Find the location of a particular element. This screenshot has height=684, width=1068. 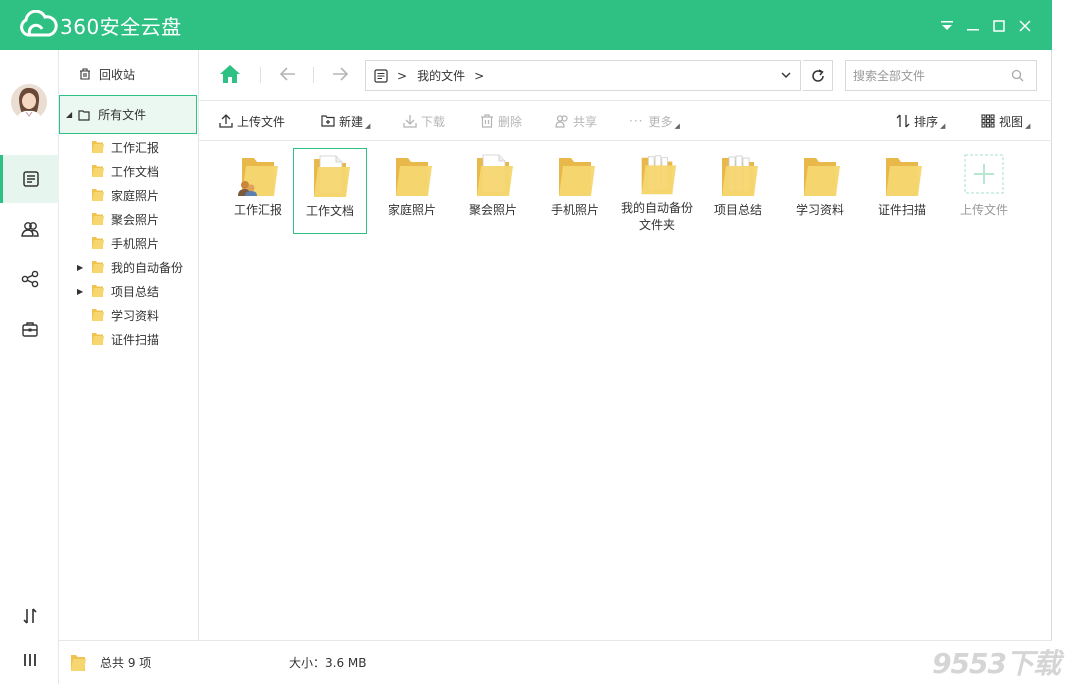

nav-share-icon is located at coordinates (29, 279).